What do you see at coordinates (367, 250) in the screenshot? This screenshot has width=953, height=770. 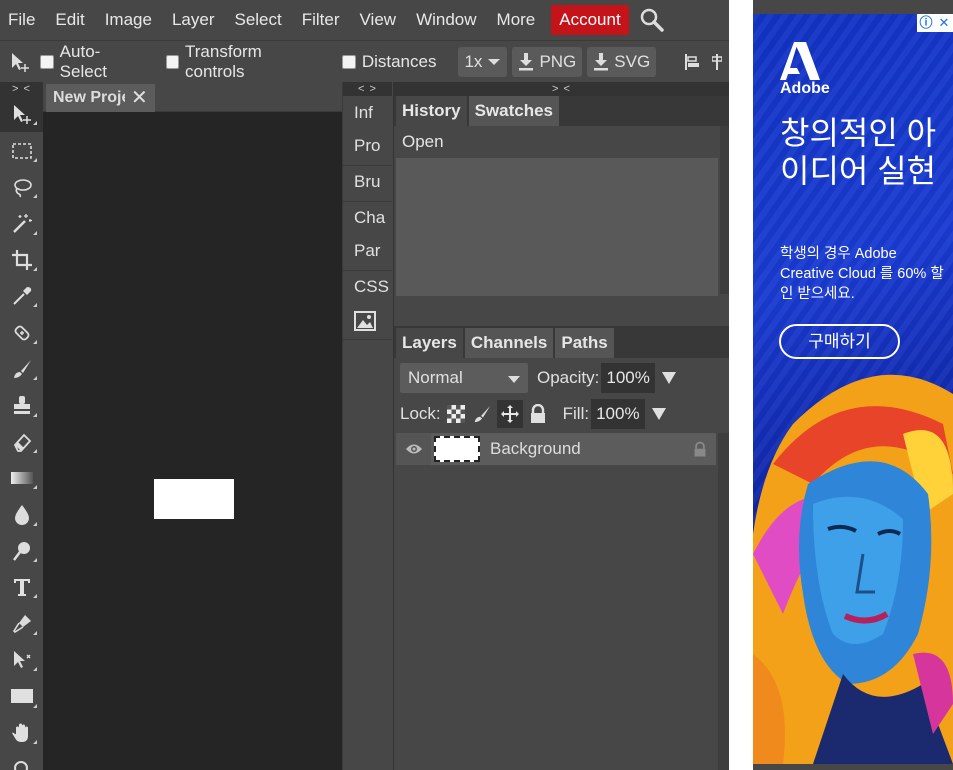 I see `panel-paragraph-button: Par` at bounding box center [367, 250].